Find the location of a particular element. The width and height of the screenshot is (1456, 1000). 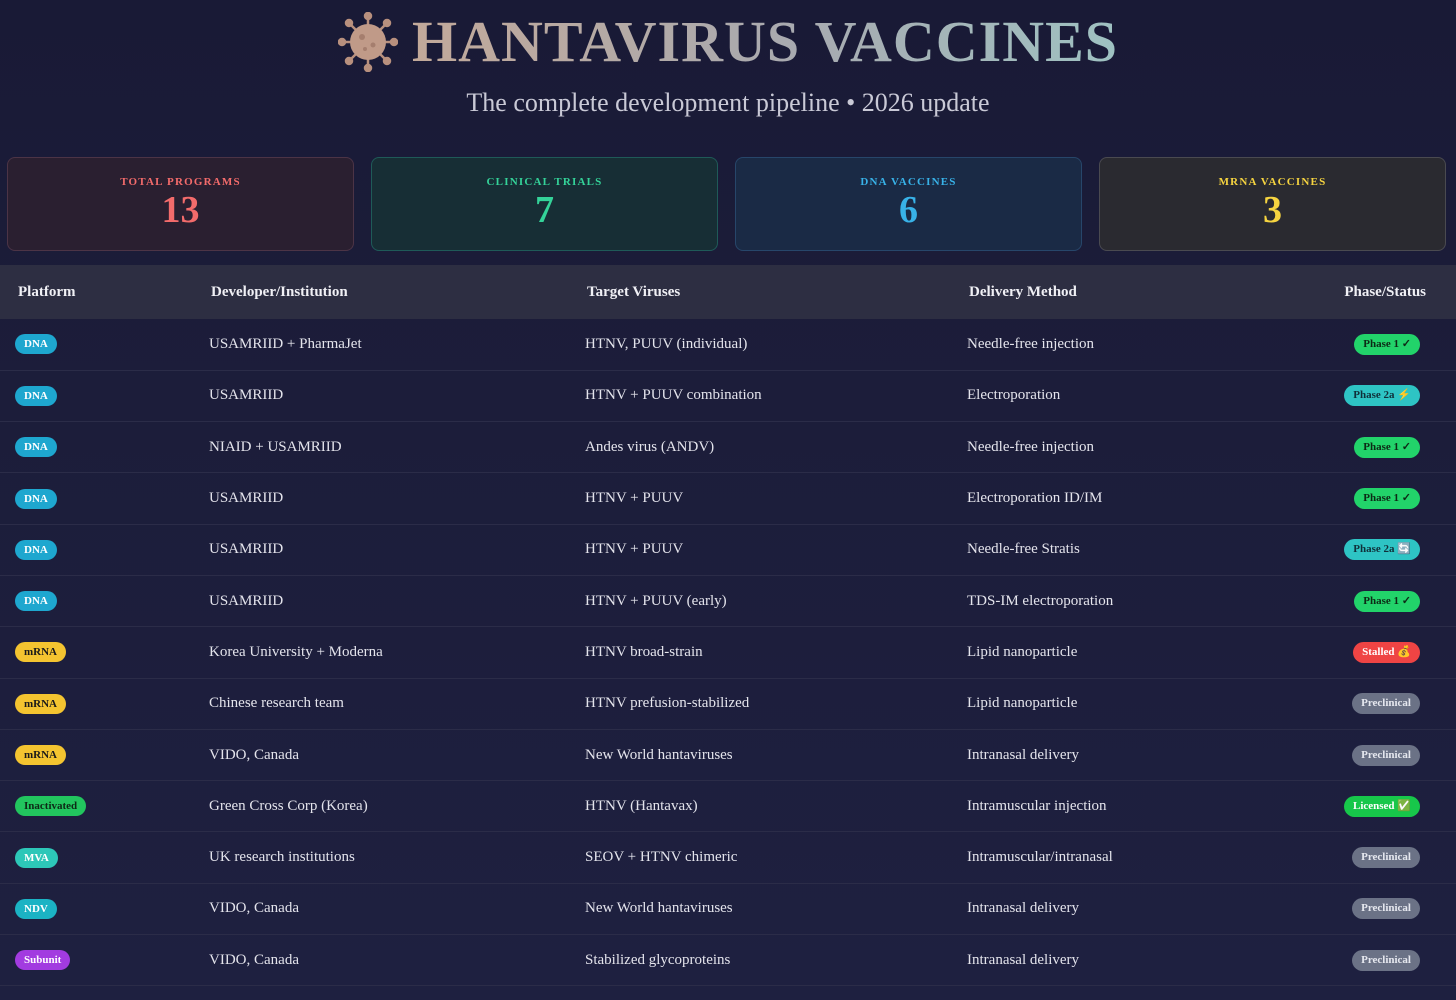

column-header-delivery: Delivery Method is located at coordinates (1023, 291).